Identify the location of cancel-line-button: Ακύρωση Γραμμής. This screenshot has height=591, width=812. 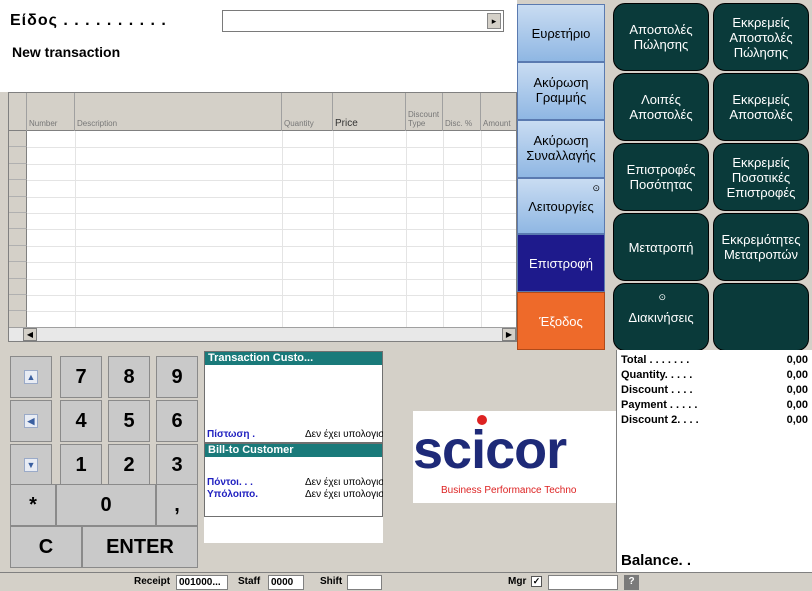
(561, 91).